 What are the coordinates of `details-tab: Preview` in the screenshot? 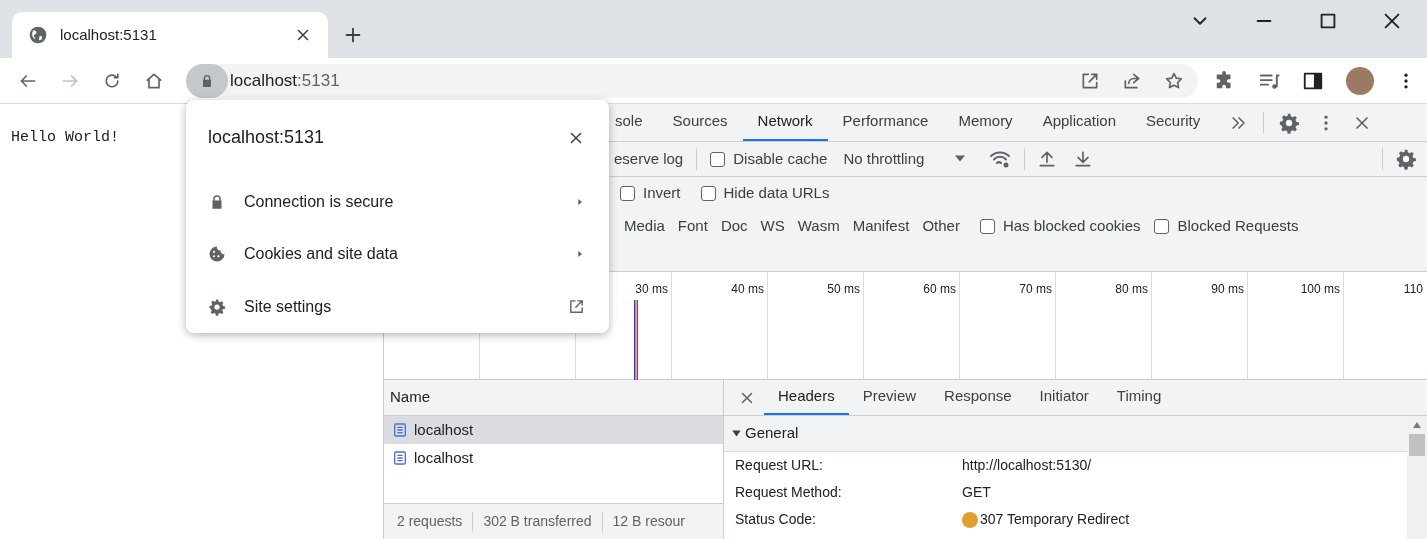 It's located at (889, 397).